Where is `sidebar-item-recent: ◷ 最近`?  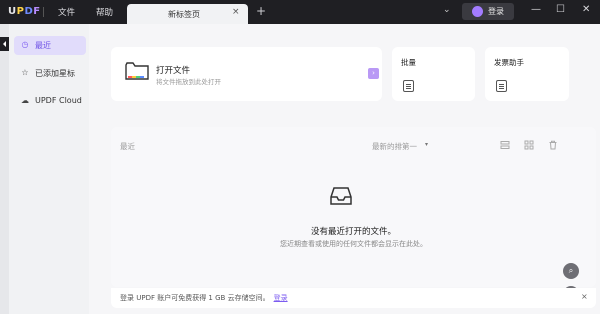
sidebar-item-recent: ◷ 最近 is located at coordinates (50, 45).